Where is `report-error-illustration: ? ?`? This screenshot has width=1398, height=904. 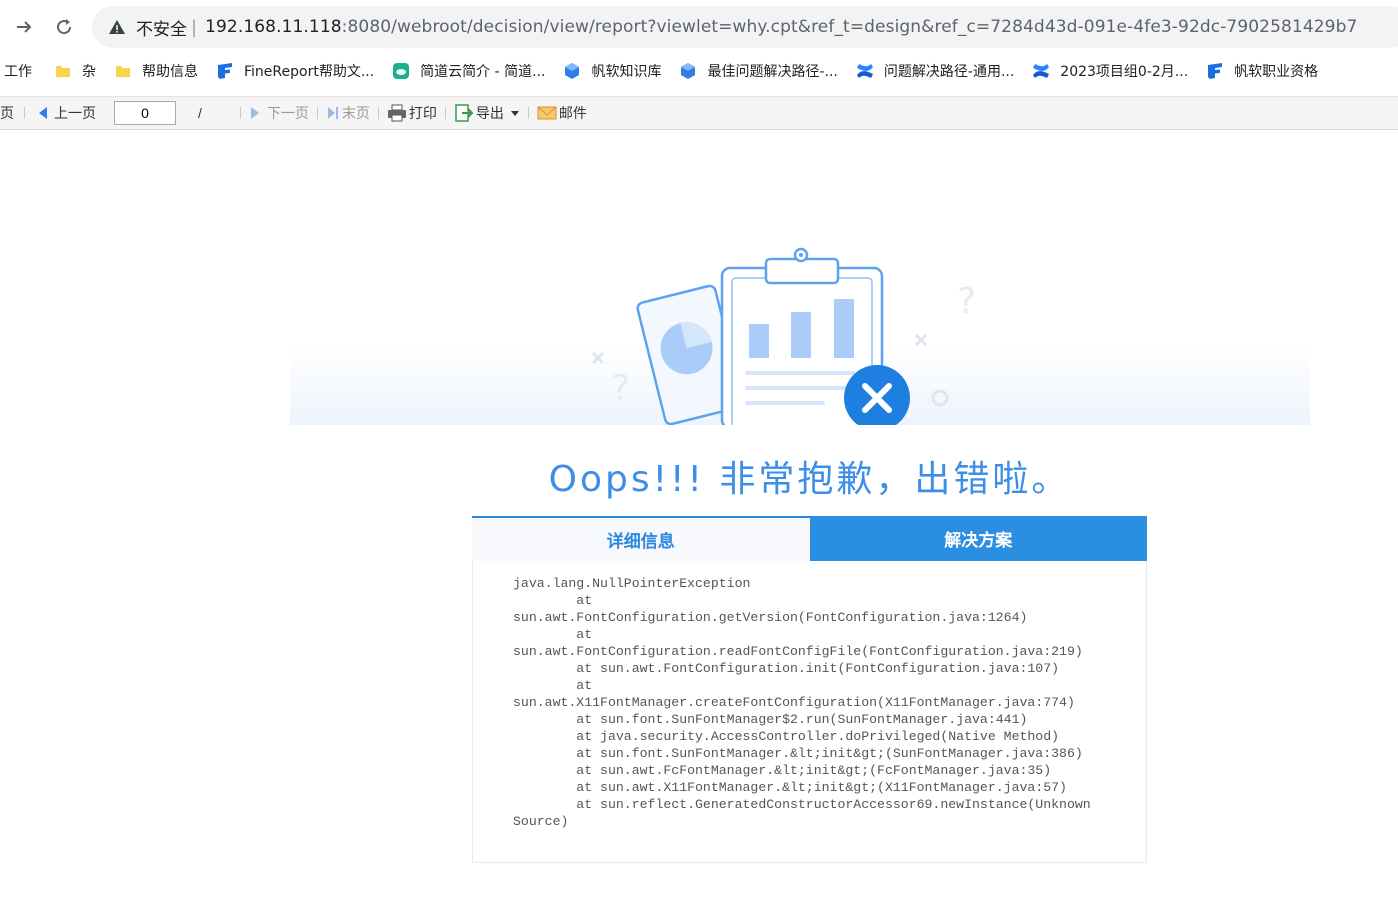 report-error-illustration: ? ? is located at coordinates (783, 336).